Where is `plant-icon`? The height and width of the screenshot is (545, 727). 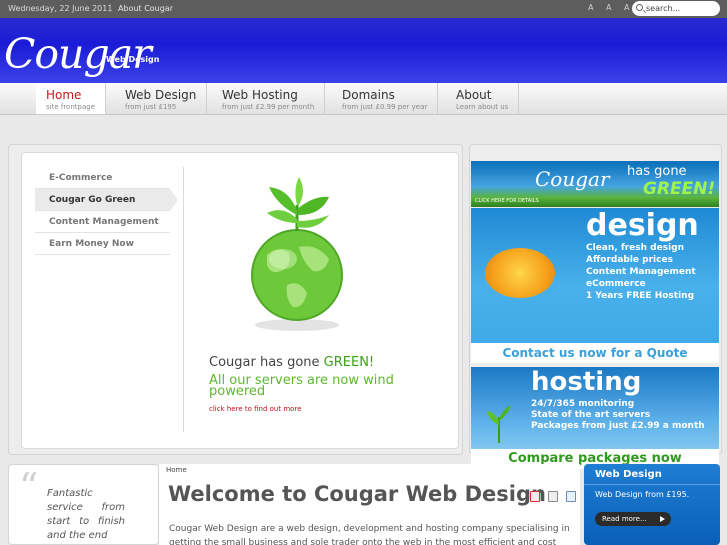
plant-icon is located at coordinates (499, 424).